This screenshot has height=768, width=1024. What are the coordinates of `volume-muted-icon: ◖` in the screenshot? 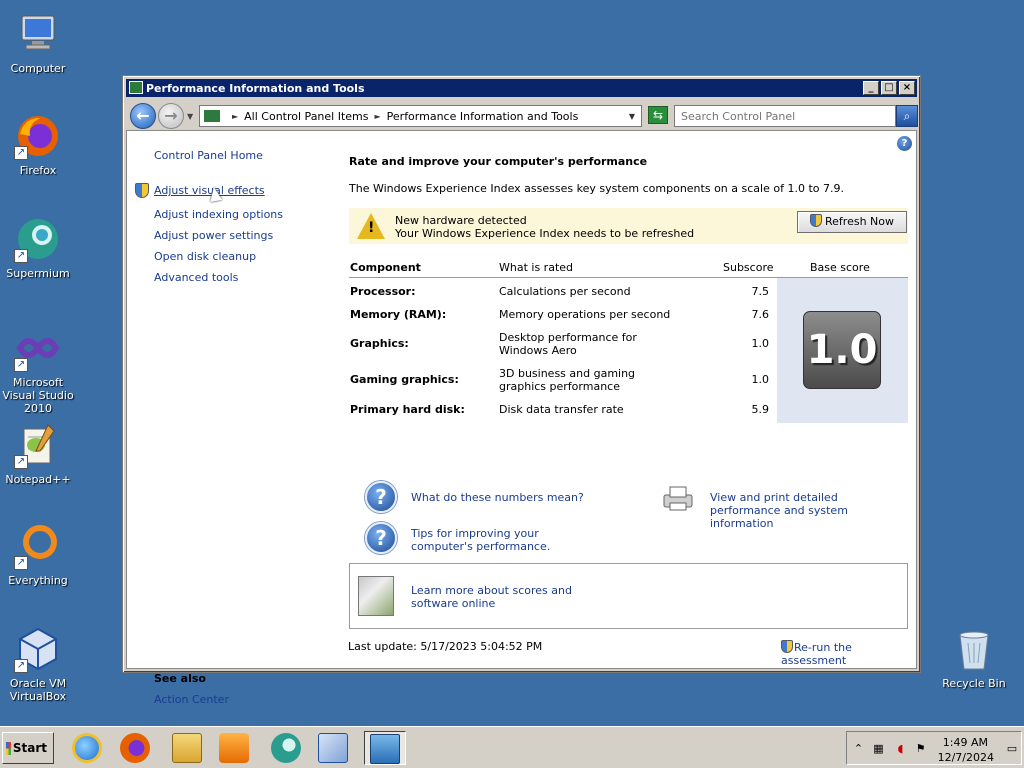 It's located at (900, 748).